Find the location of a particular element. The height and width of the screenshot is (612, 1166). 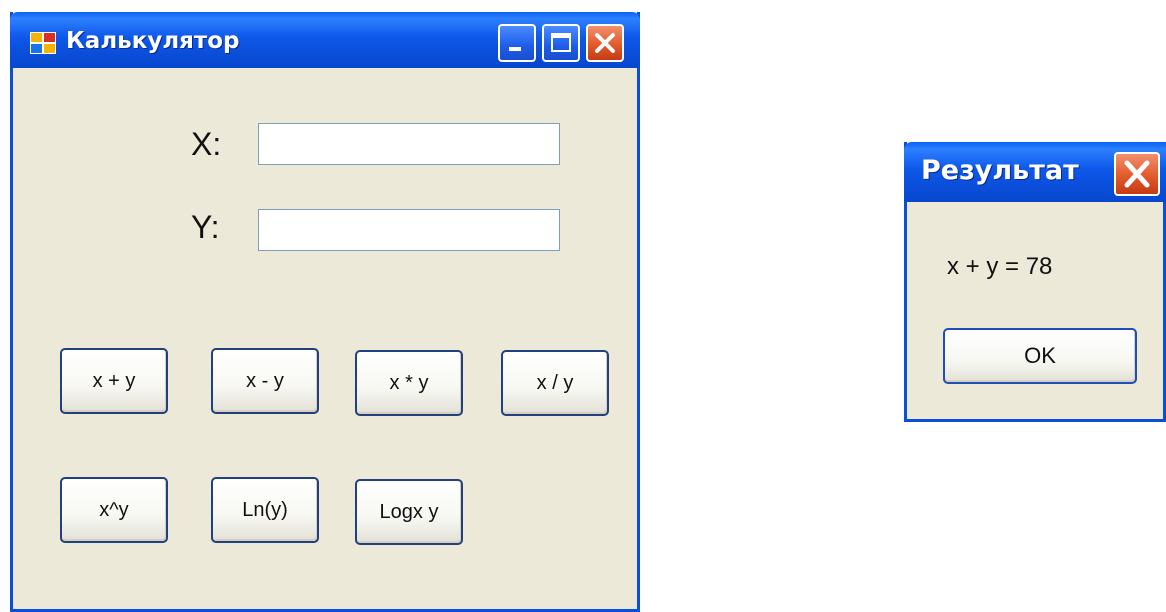

power-button: x^y is located at coordinates (114, 510).